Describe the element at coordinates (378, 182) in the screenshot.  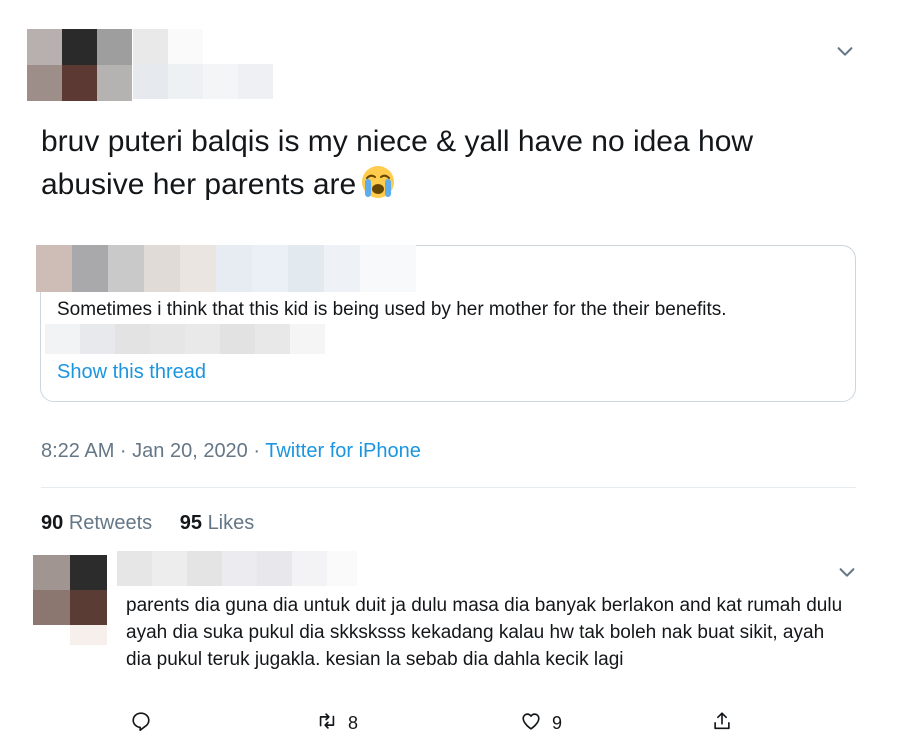
I see `loudly-crying-face-icon` at that location.